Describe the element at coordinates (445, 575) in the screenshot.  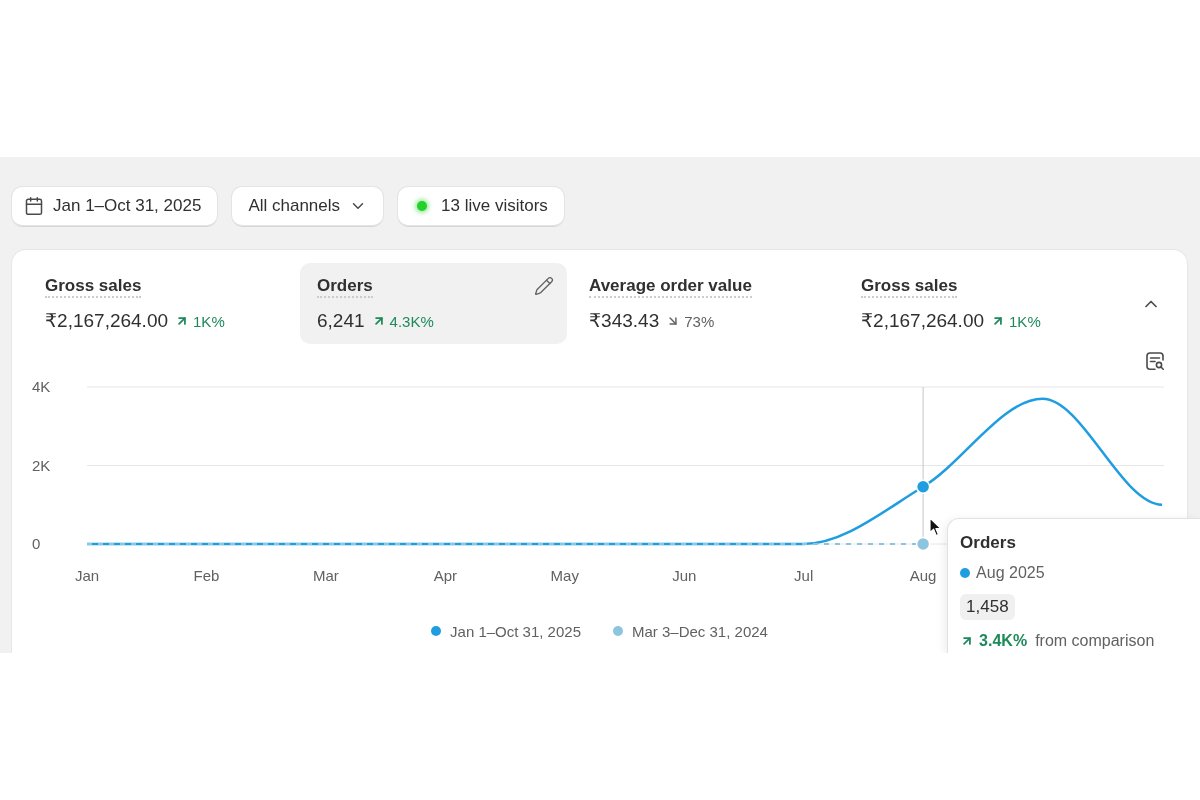
I see `axis-label: Apr` at that location.